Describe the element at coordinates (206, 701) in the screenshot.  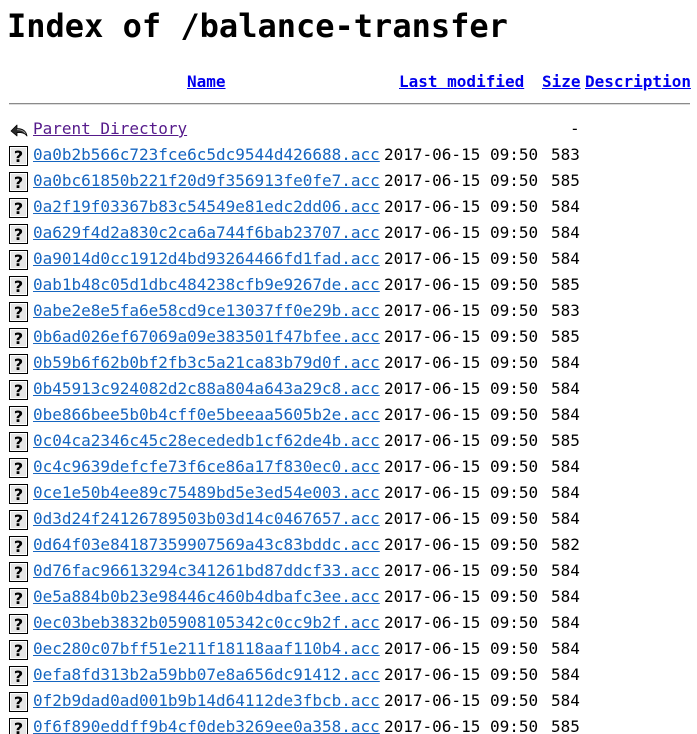
I see `file-link: 0f2b9dad0ad001b9b14d64112de3fbcb.acc` at that location.